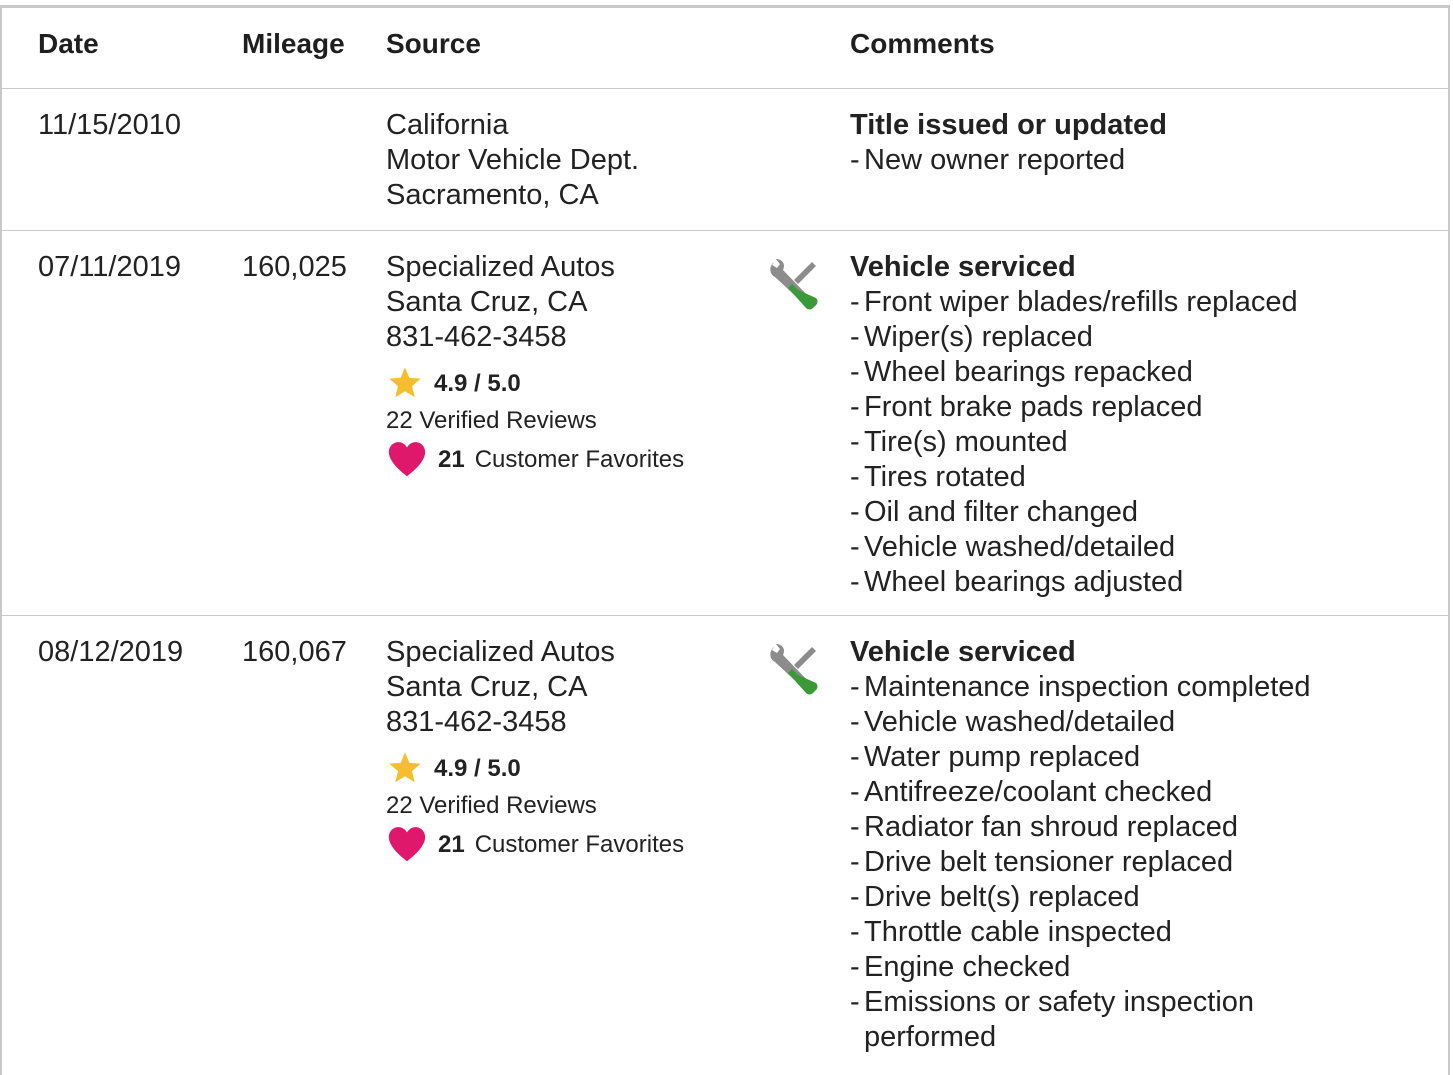  I want to click on row-date: 07/11/2019, so click(109, 267).